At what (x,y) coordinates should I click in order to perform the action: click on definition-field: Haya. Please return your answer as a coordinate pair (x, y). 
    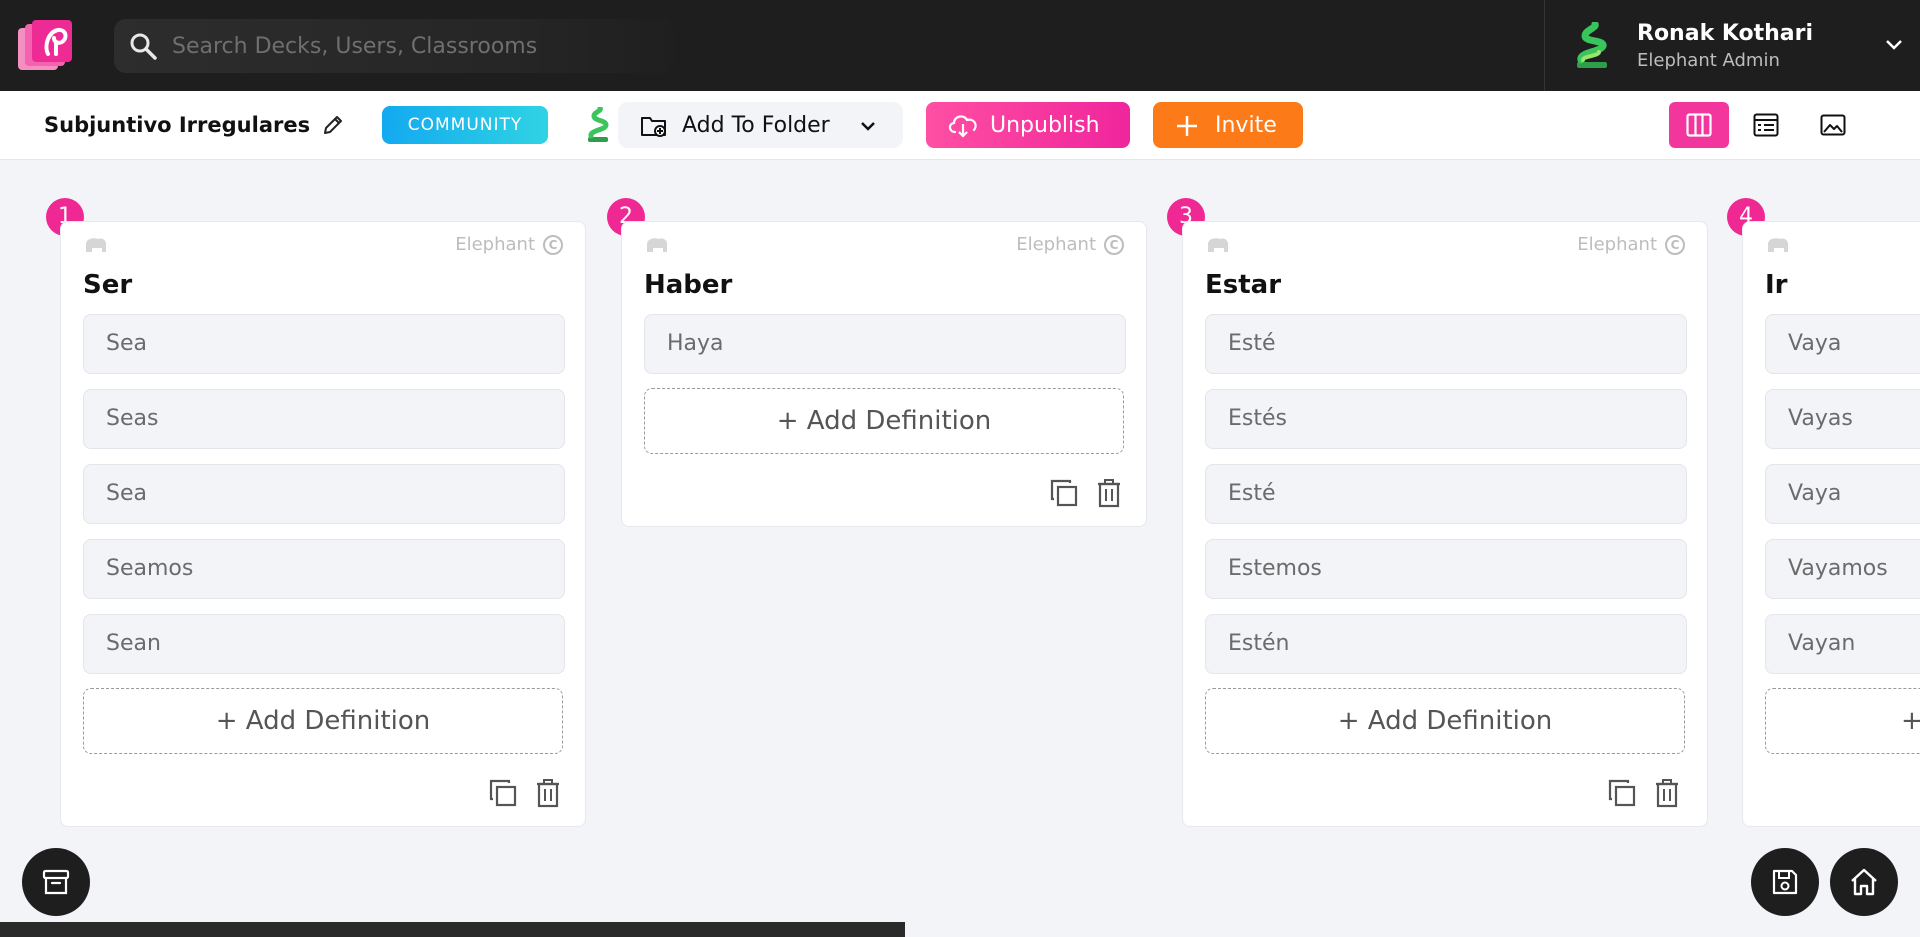
    Looking at the image, I should click on (885, 344).